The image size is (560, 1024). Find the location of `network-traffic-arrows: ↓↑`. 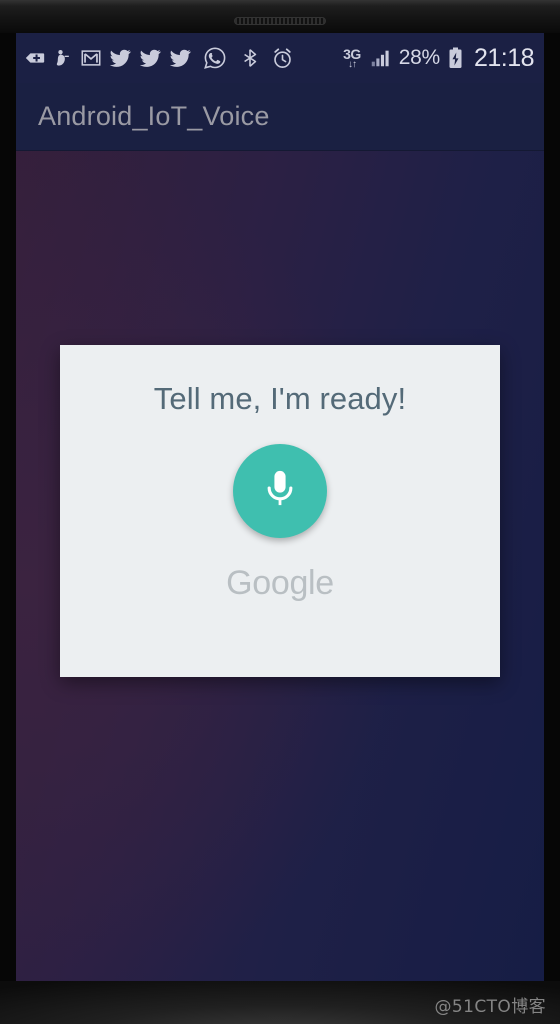

network-traffic-arrows: ↓↑ is located at coordinates (352, 64).